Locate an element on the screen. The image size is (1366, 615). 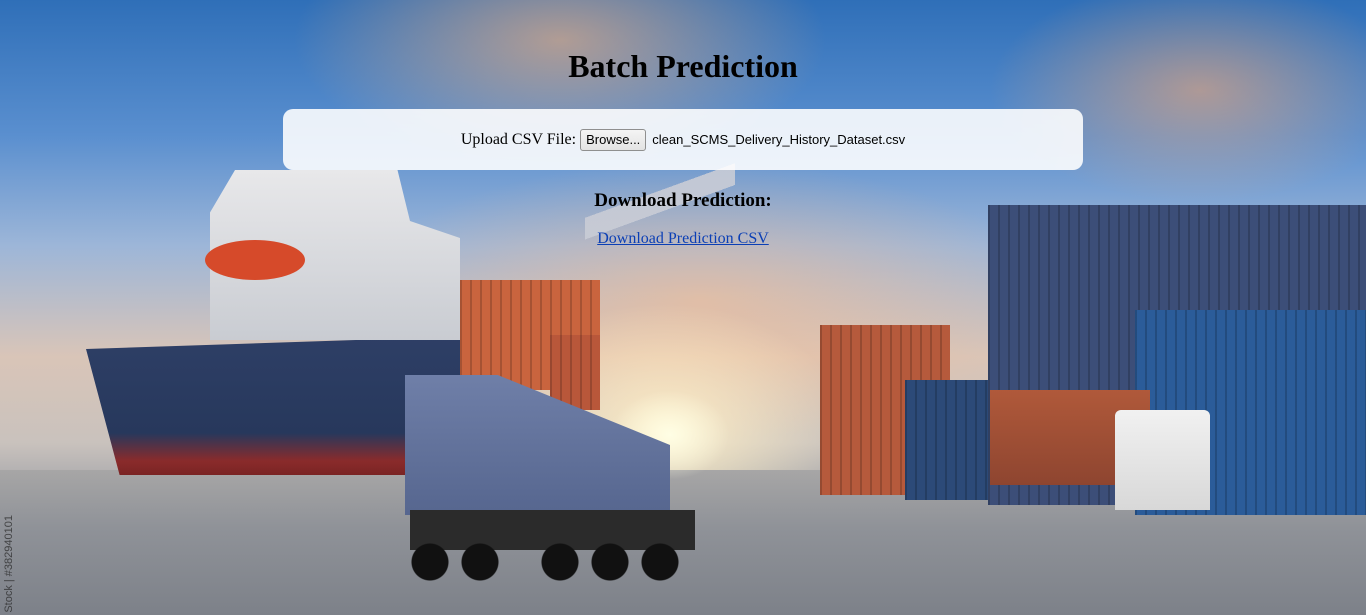
download-prediction-link: Download Prediction CSV is located at coordinates (683, 238).